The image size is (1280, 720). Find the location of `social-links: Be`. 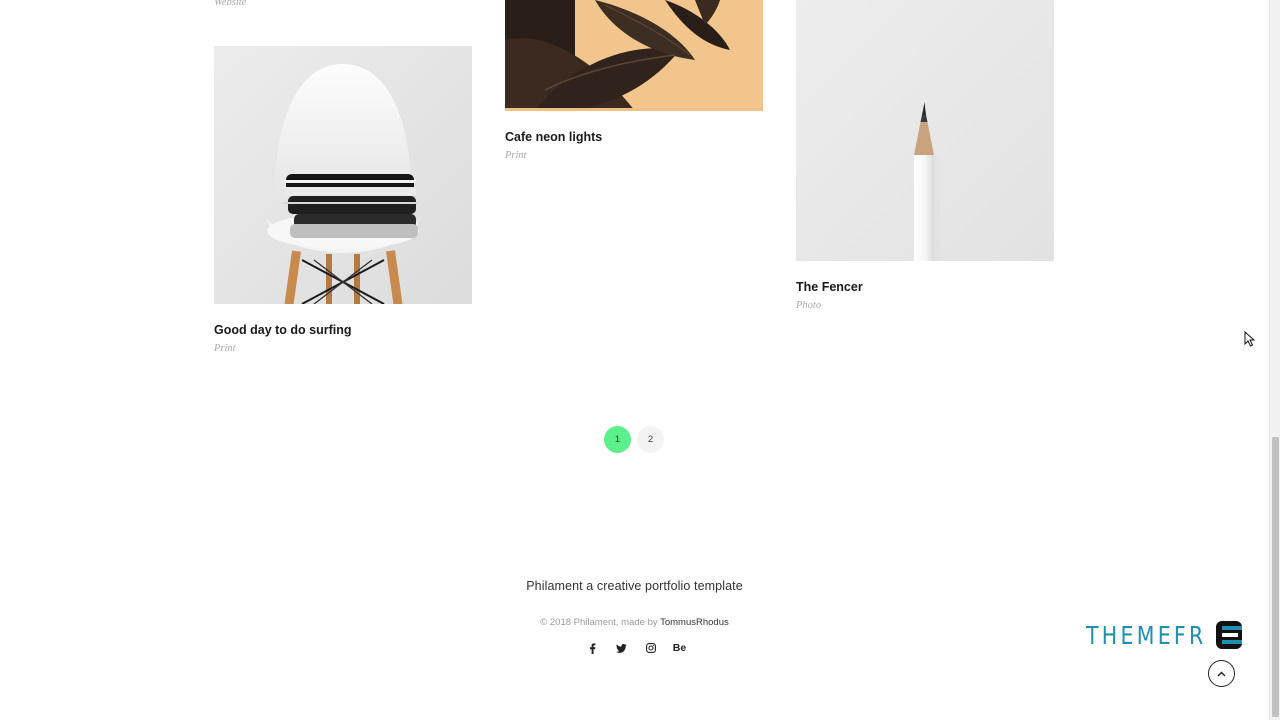

social-links: Be is located at coordinates (636, 648).